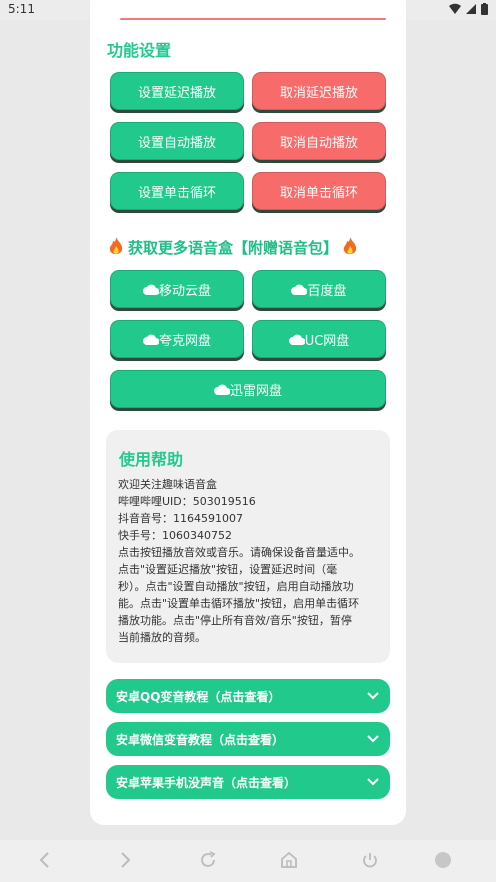  What do you see at coordinates (184, 341) in the screenshot?
I see `quark-pan-label: 夸克网盘` at bounding box center [184, 341].